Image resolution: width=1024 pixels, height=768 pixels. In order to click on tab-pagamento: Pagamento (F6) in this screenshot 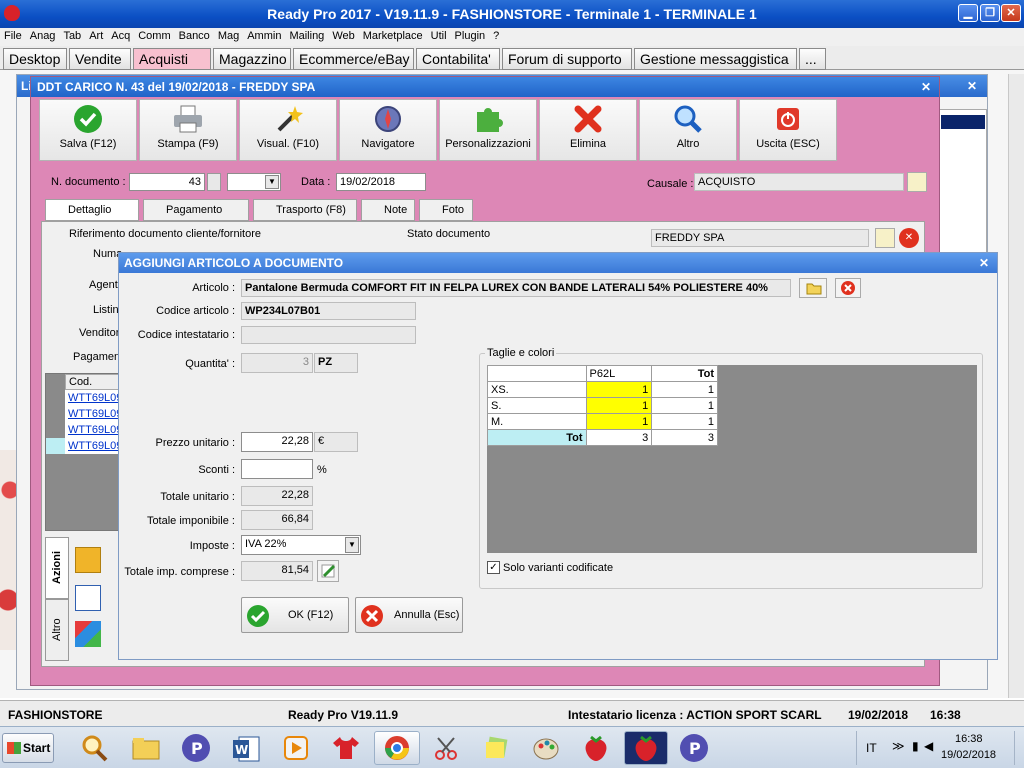, I will do `click(196, 217)`.